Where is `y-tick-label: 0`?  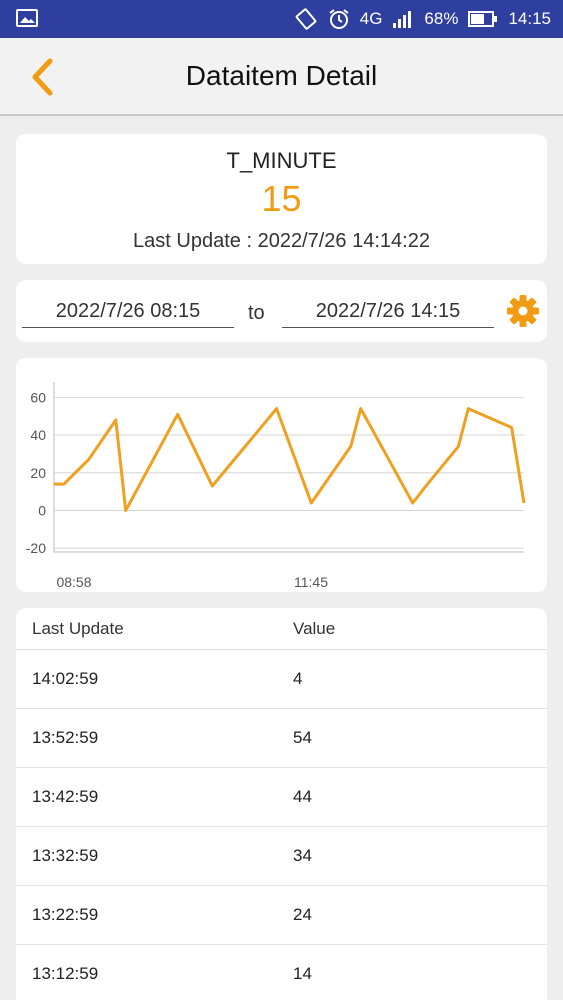 y-tick-label: 0 is located at coordinates (42, 511).